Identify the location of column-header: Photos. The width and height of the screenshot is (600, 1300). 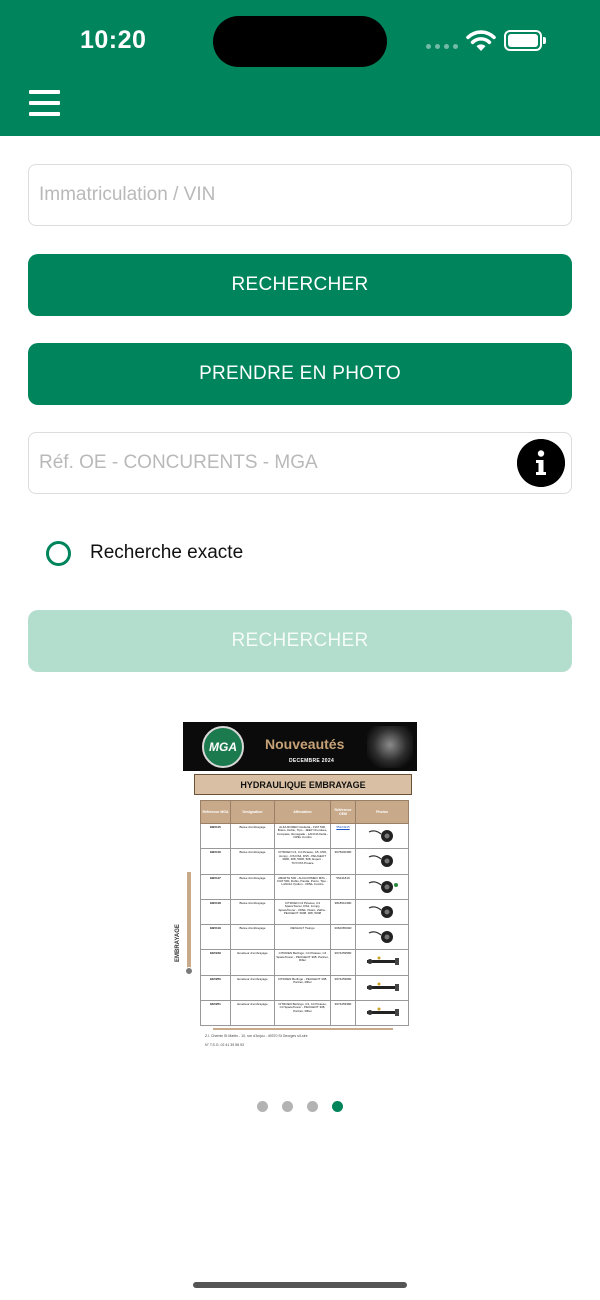
(382, 812).